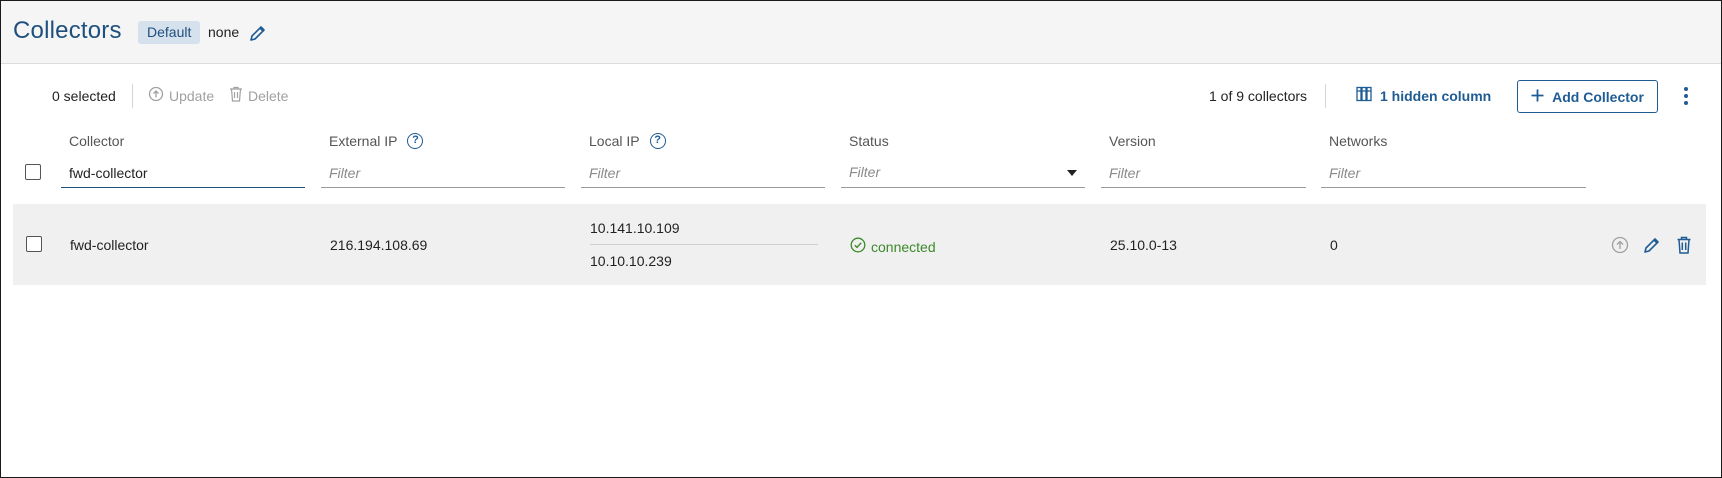  I want to click on networks-value: 0, so click(1334, 245).